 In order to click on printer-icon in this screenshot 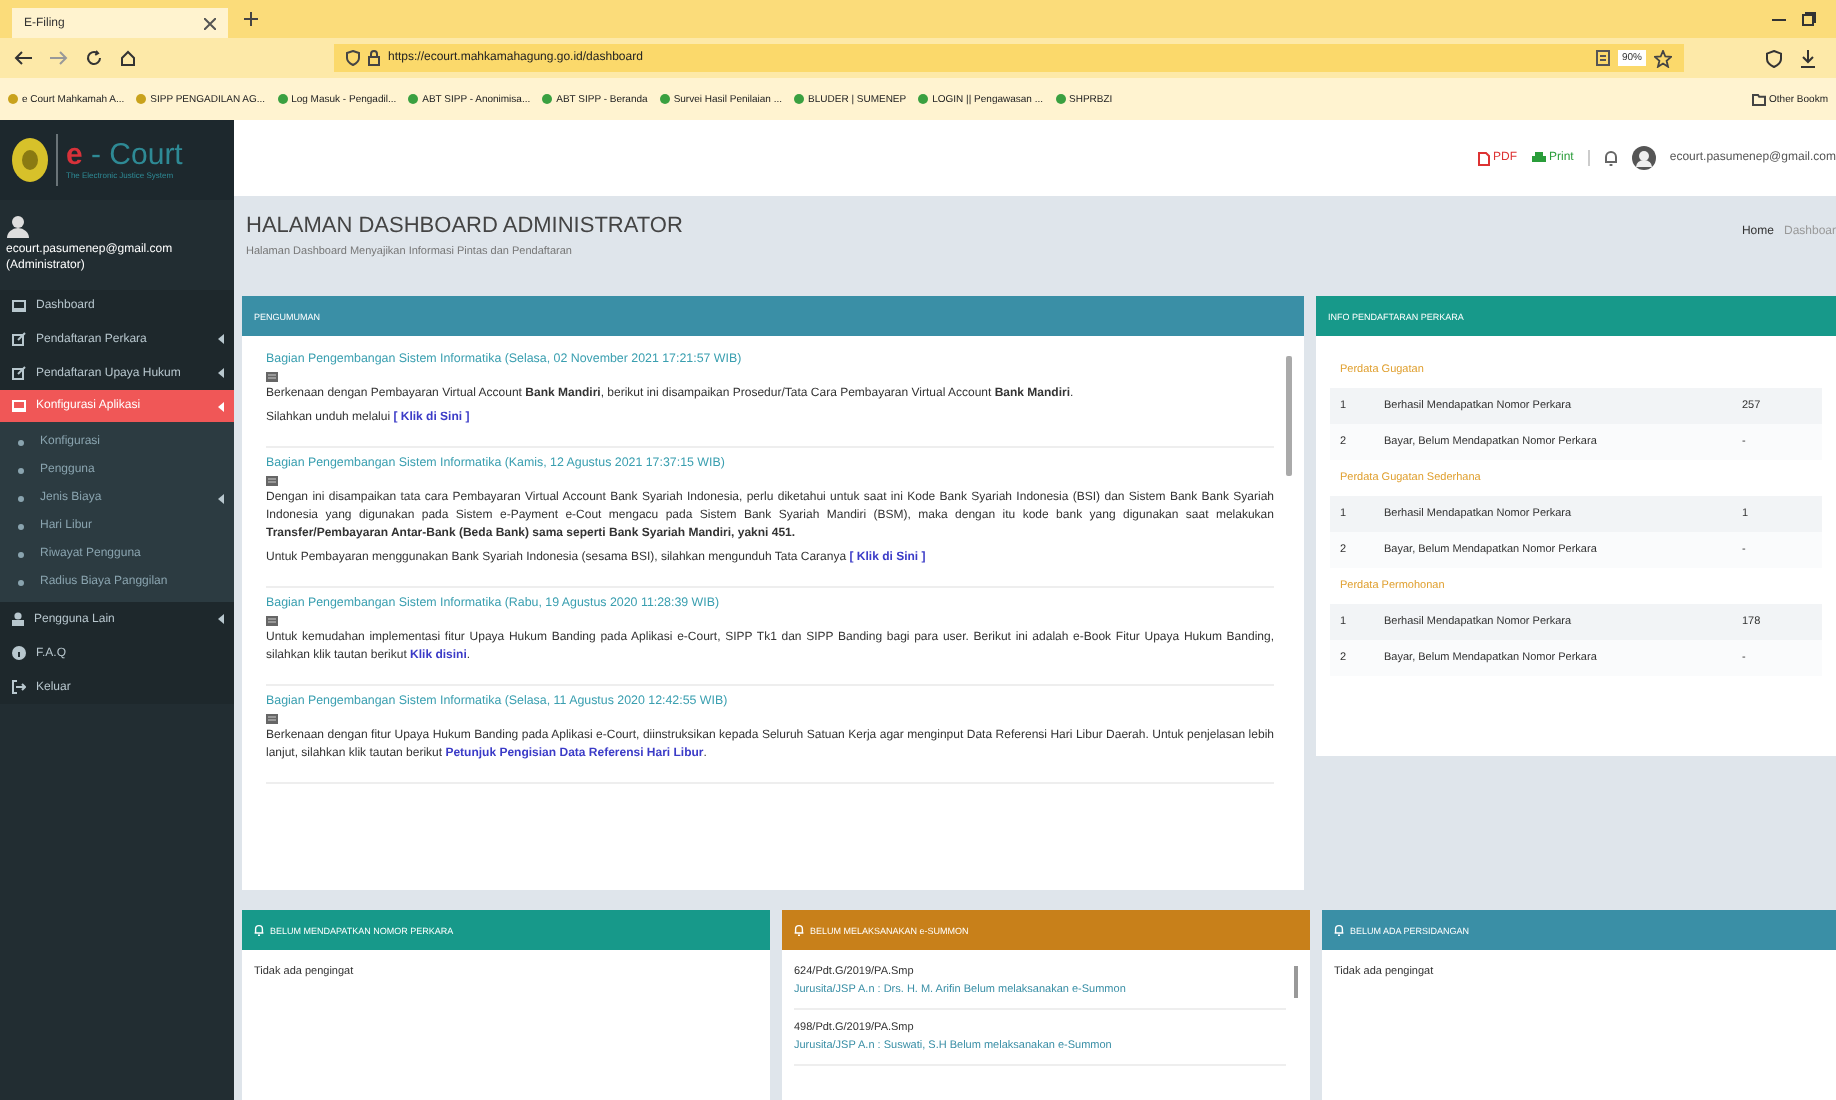, I will do `click(1538, 158)`.